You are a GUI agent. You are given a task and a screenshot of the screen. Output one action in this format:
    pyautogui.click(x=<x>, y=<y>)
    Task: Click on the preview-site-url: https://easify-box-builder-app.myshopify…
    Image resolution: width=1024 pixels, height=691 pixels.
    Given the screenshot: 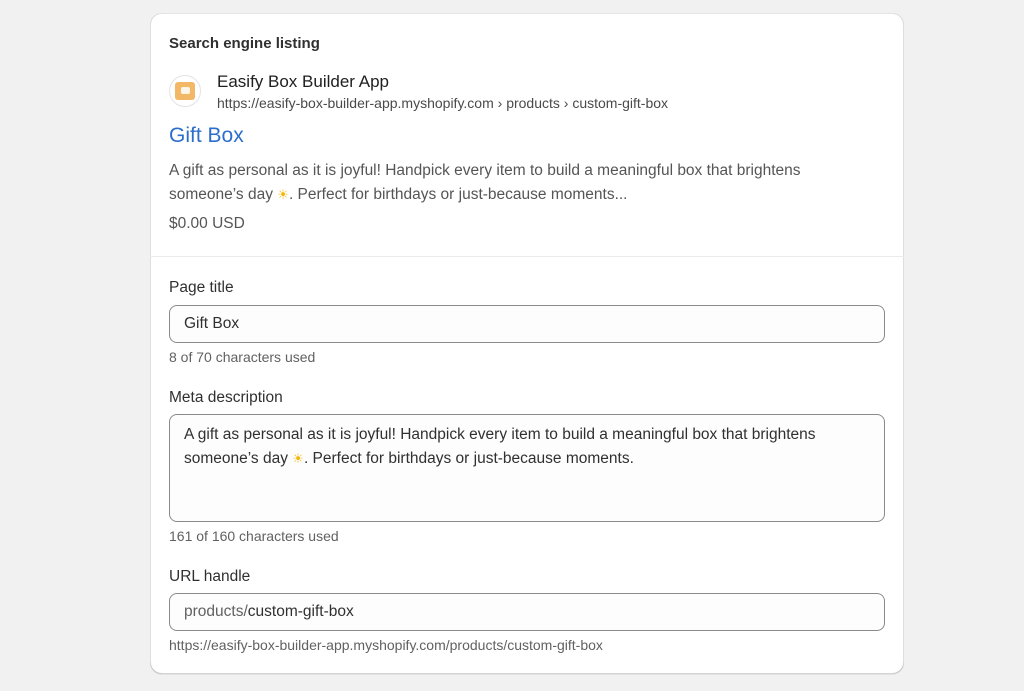 What is the action you would take?
    pyautogui.click(x=443, y=103)
    